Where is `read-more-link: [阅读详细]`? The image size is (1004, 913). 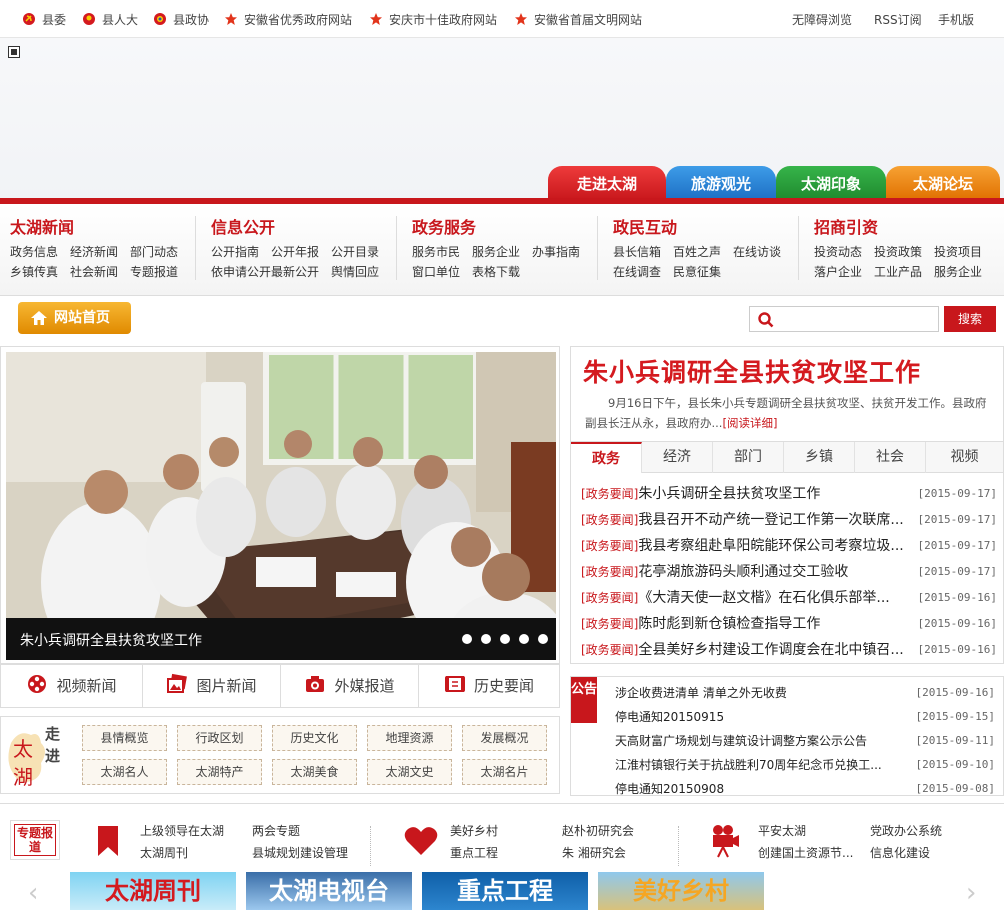 read-more-link: [阅读详细] is located at coordinates (749, 423).